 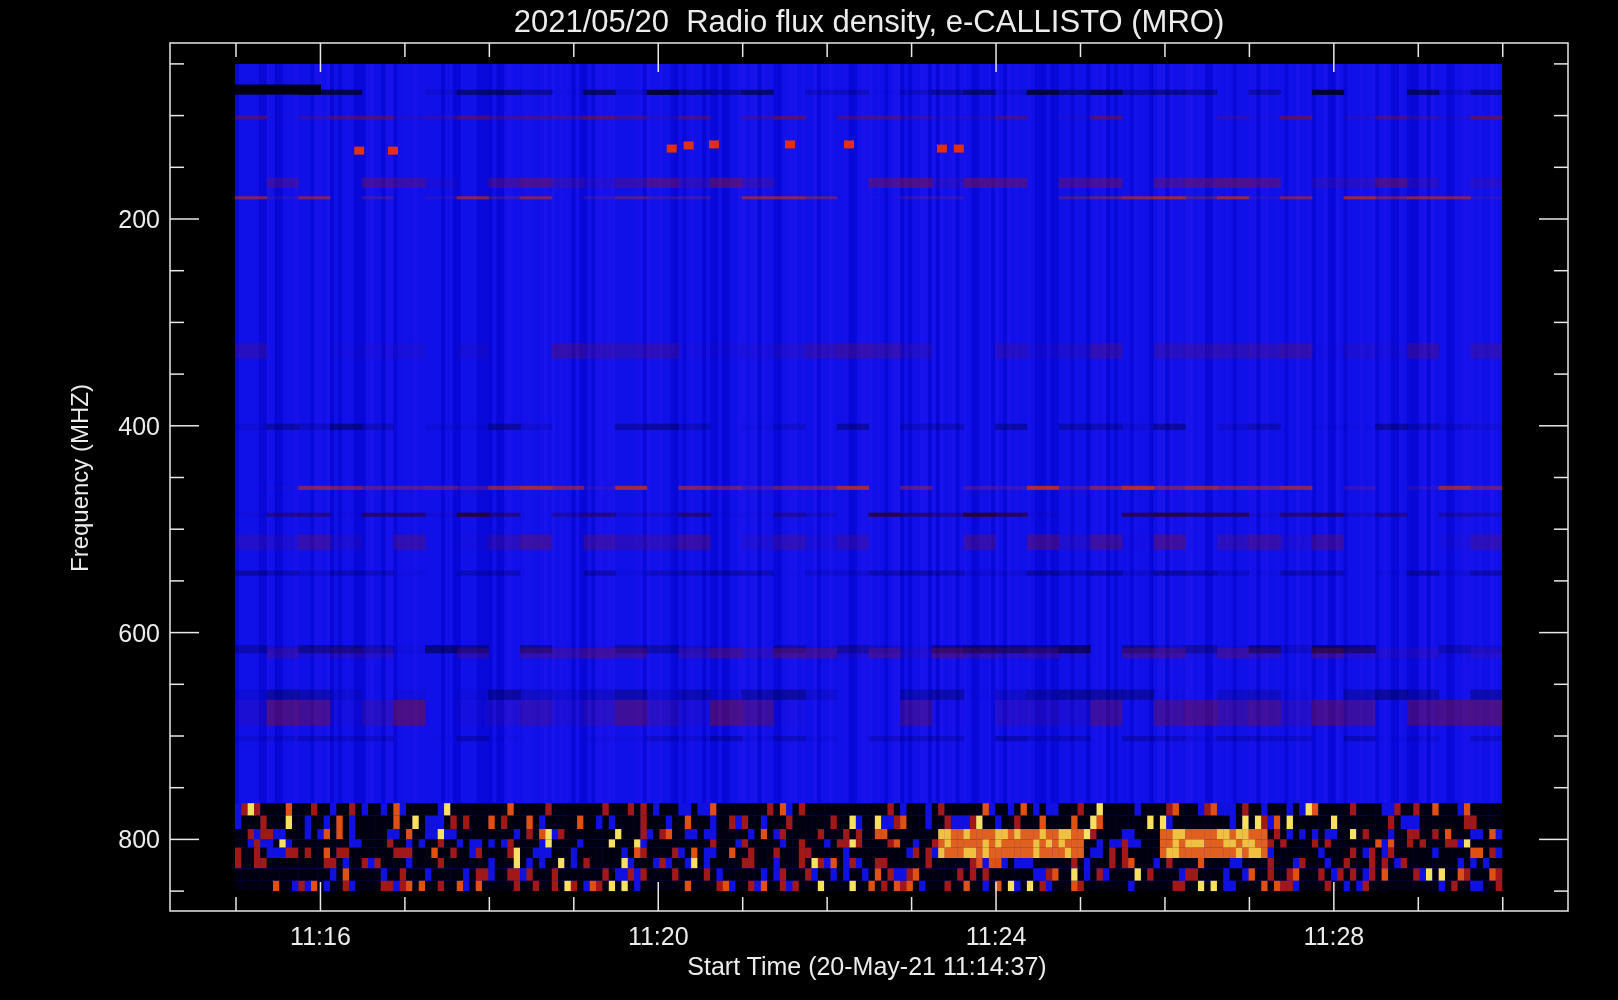 What do you see at coordinates (869, 21) in the screenshot?
I see `chart-title: 2021/05/20 Radio flux density, e-CALLISTO (MRO)` at bounding box center [869, 21].